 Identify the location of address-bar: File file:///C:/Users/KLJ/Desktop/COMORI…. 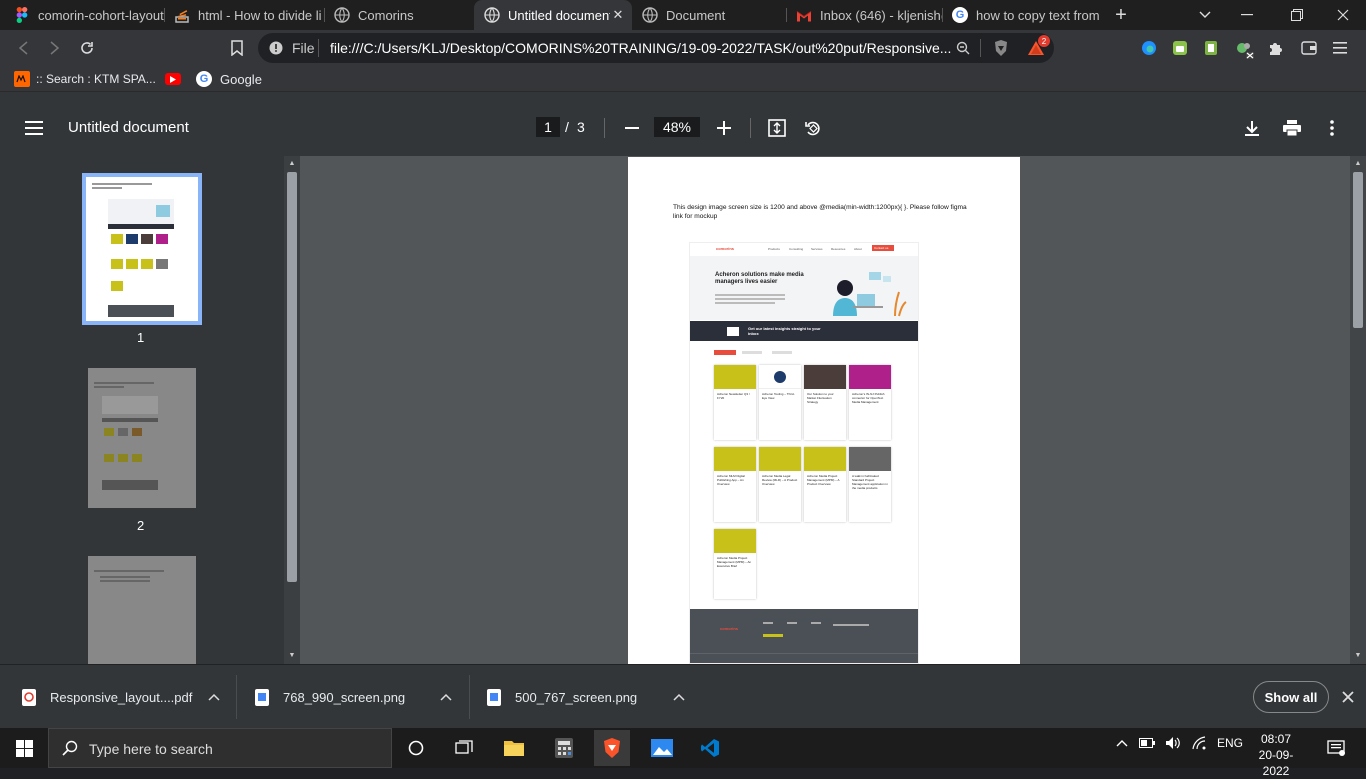
(656, 48).